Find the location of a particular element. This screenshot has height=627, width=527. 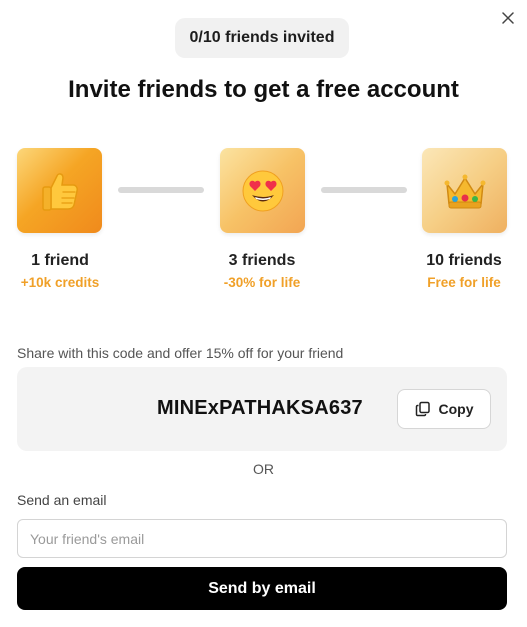

referral-code-box: MINExPATHAKSA637 Copy is located at coordinates (262, 409).